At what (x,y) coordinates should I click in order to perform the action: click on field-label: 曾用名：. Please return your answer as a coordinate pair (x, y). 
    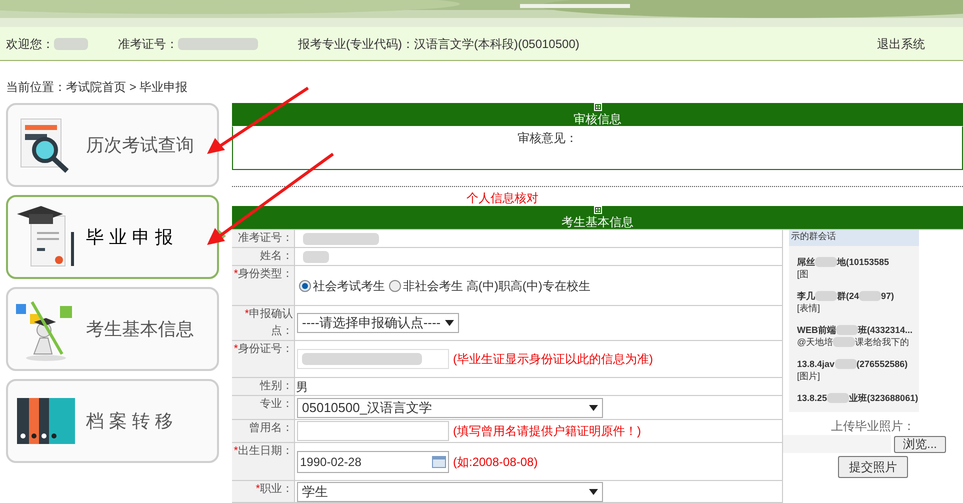
    Looking at the image, I should click on (271, 428).